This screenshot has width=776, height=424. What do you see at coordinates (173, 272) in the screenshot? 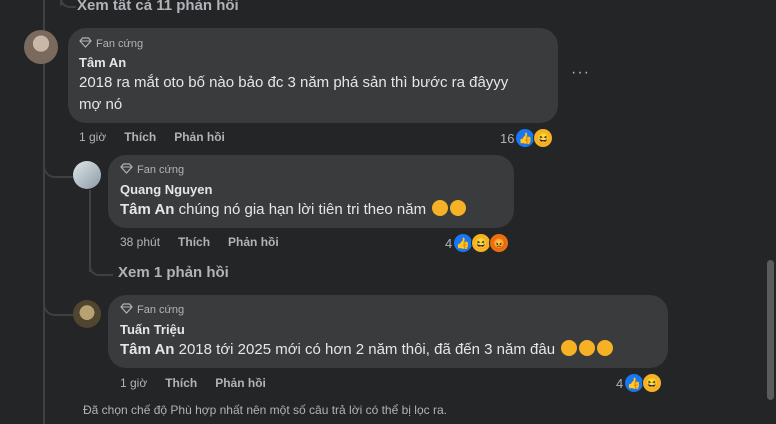
I see `view-replies-link: Xem 1 phản hồi` at bounding box center [173, 272].